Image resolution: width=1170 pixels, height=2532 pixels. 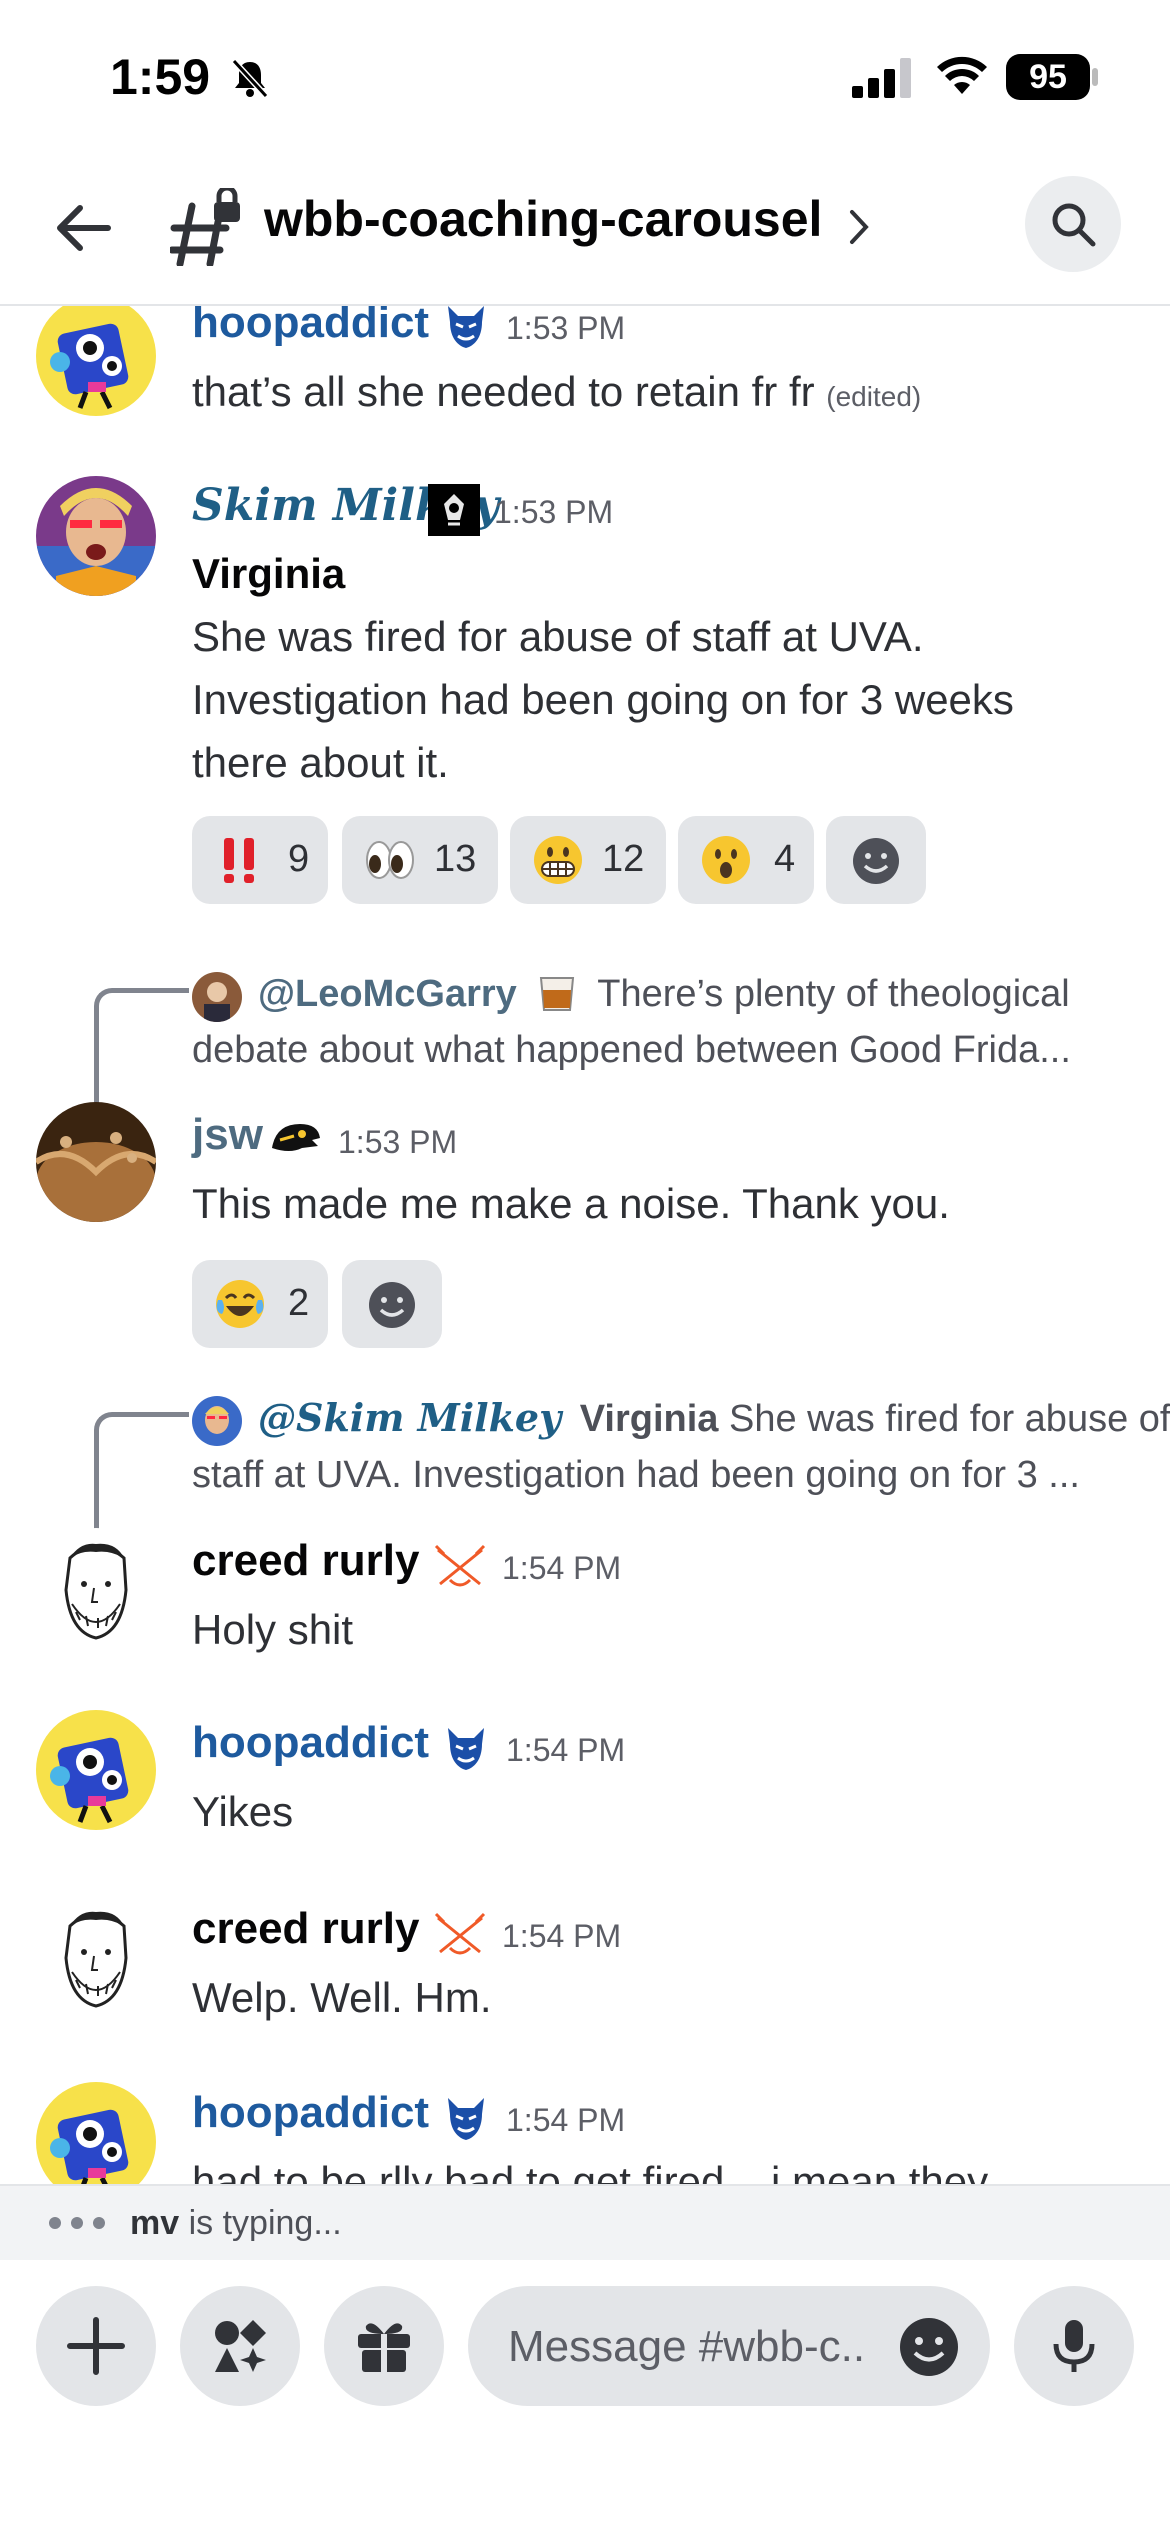 What do you see at coordinates (557, 994) in the screenshot?
I see `whiskey-glass-icon` at bounding box center [557, 994].